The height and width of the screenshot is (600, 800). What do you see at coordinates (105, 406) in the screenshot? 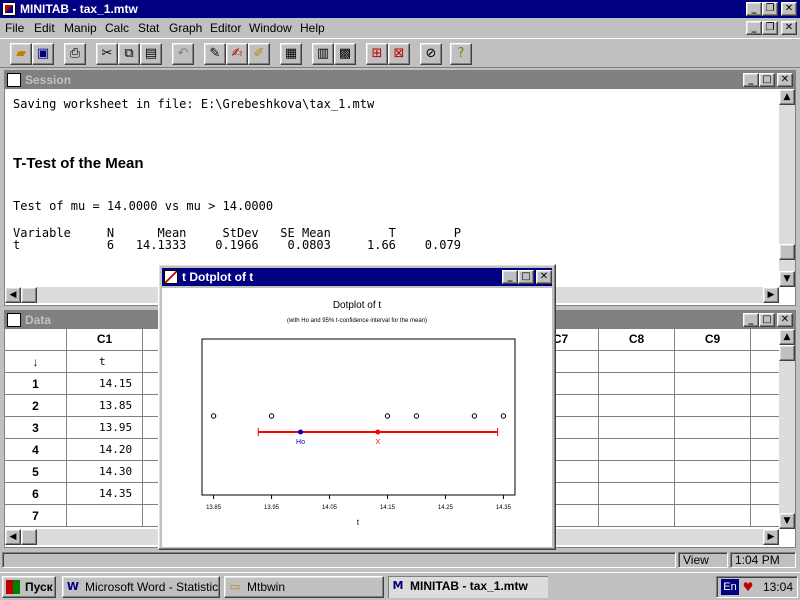
I see `table-cell-c1: 13.85` at bounding box center [105, 406].